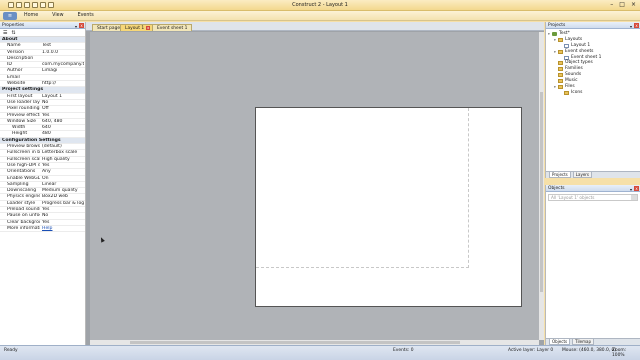 This screenshot has width=640, height=360. I want to click on property-value: On, so click(63, 179).